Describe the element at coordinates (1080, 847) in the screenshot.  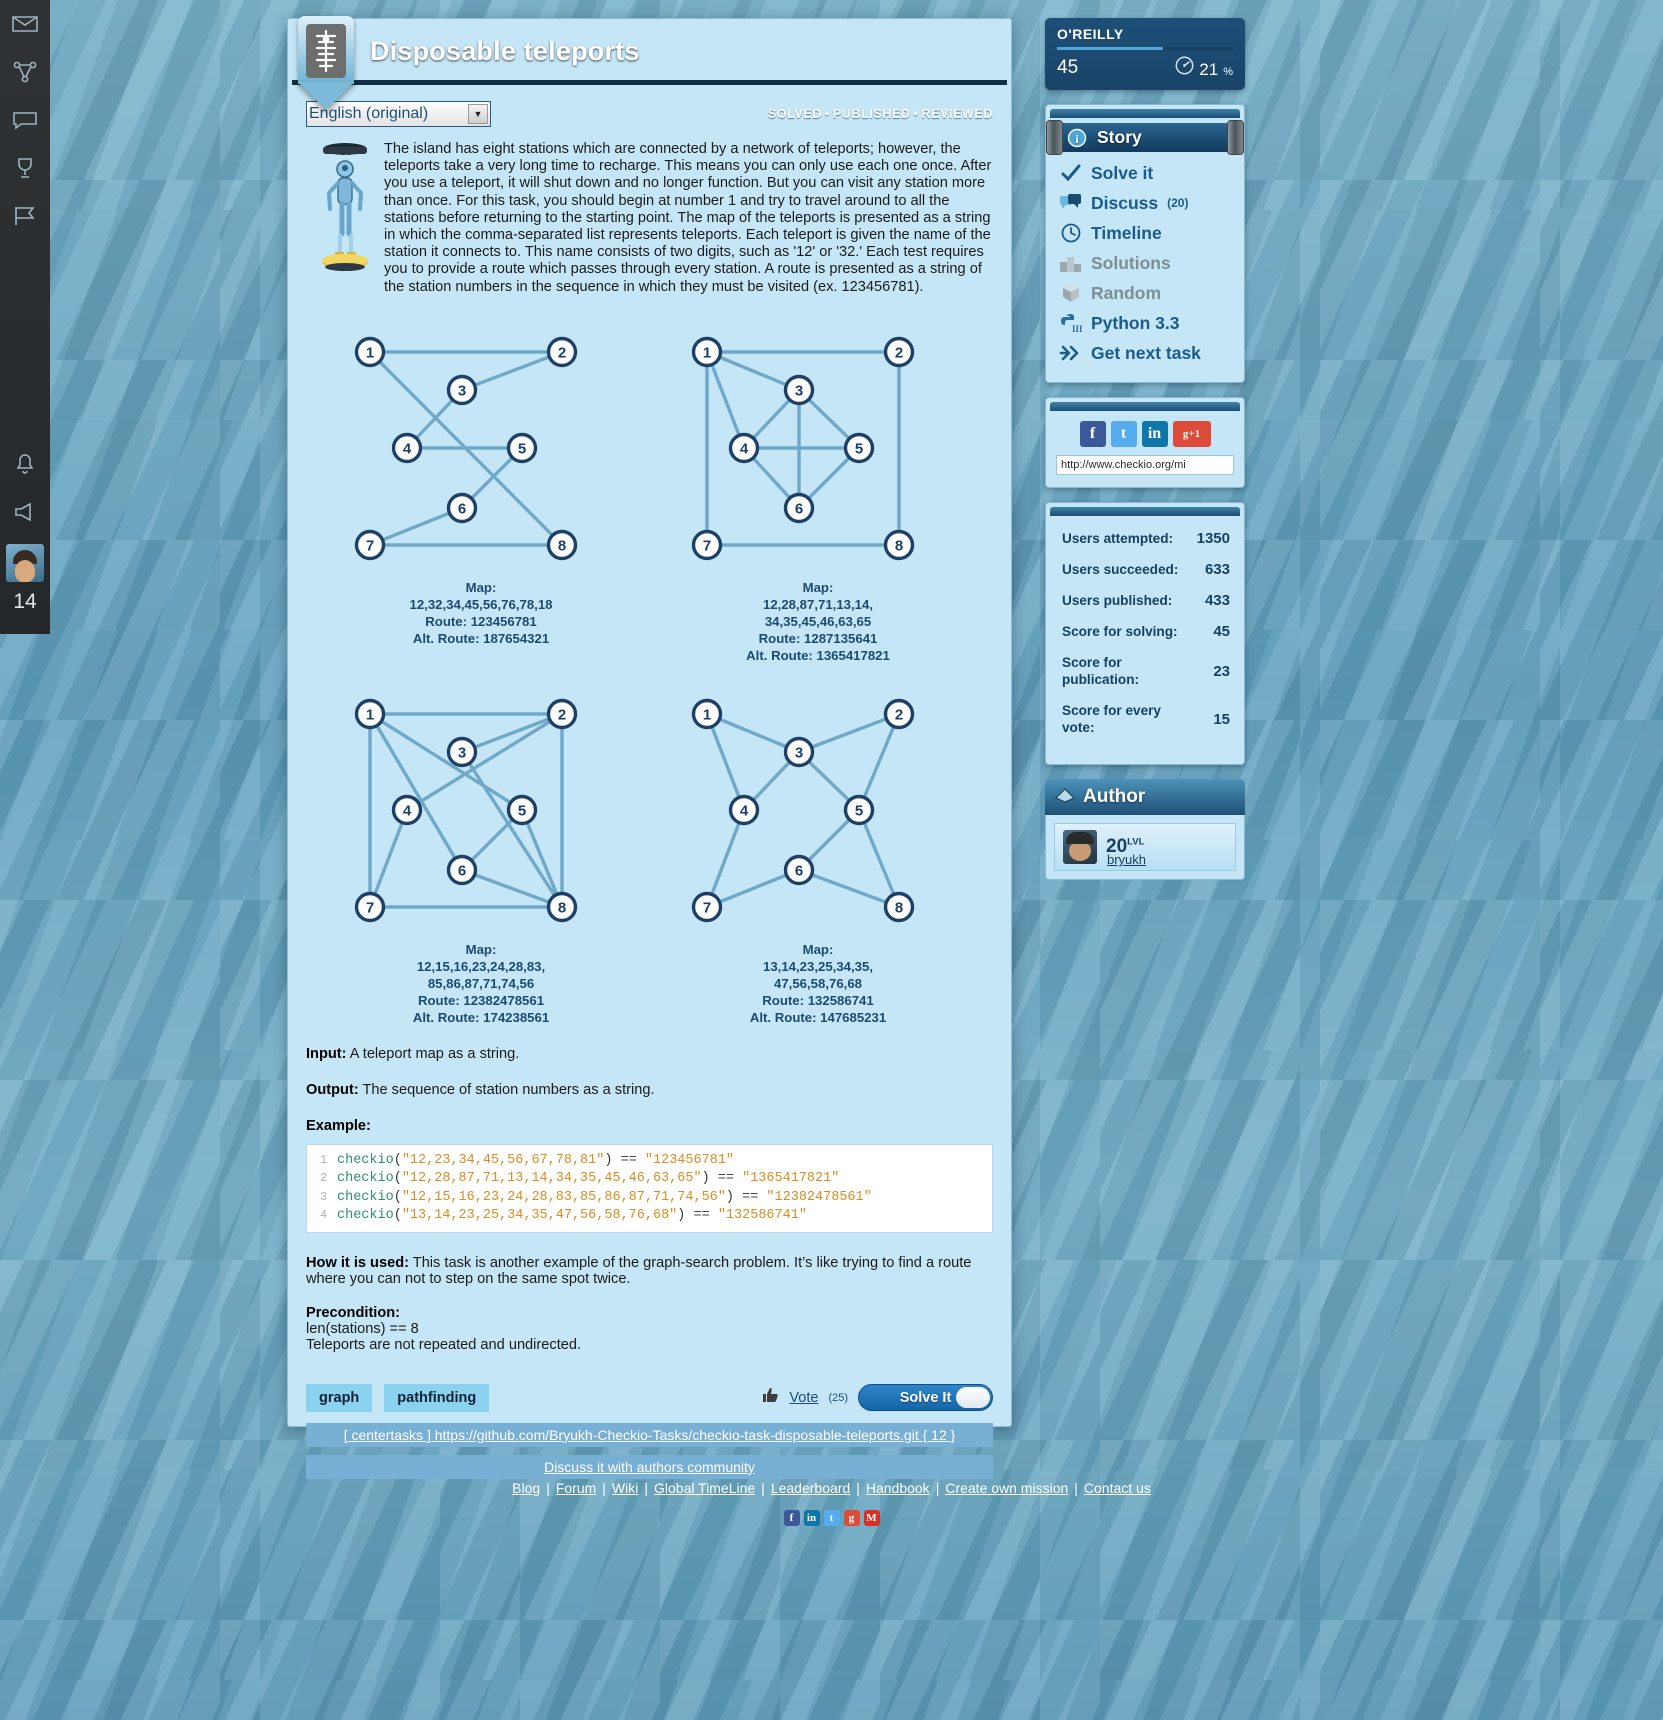
I see `author-avatar` at that location.